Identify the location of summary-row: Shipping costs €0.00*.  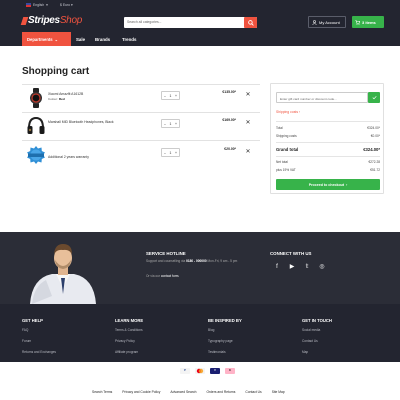
(328, 136).